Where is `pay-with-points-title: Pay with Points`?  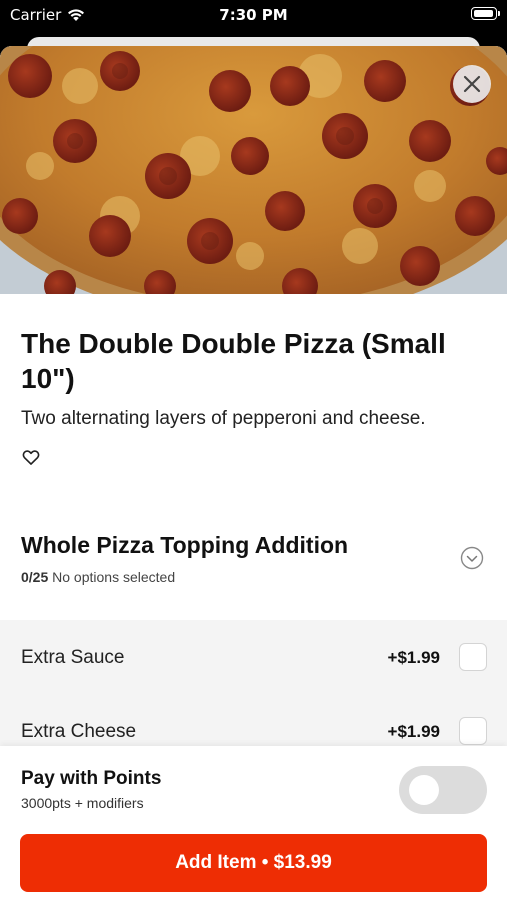
pay-with-points-title: Pay with Points is located at coordinates (91, 778).